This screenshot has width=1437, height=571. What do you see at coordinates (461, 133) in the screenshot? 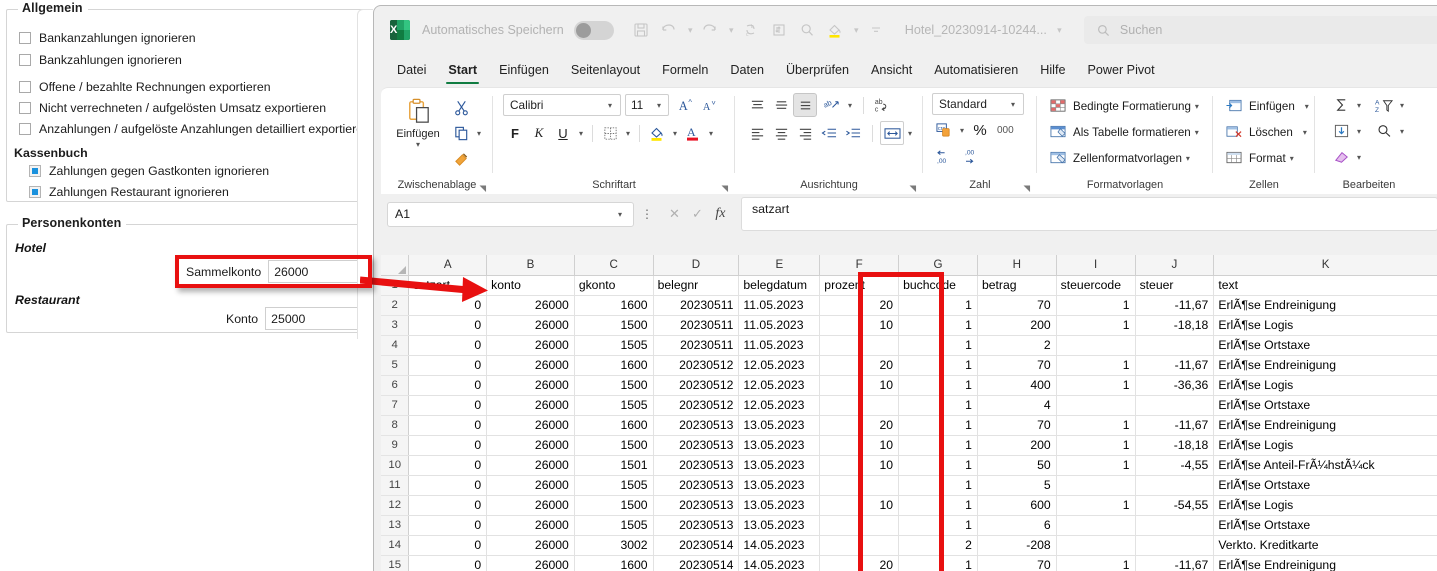
I see `copy-icon` at bounding box center [461, 133].